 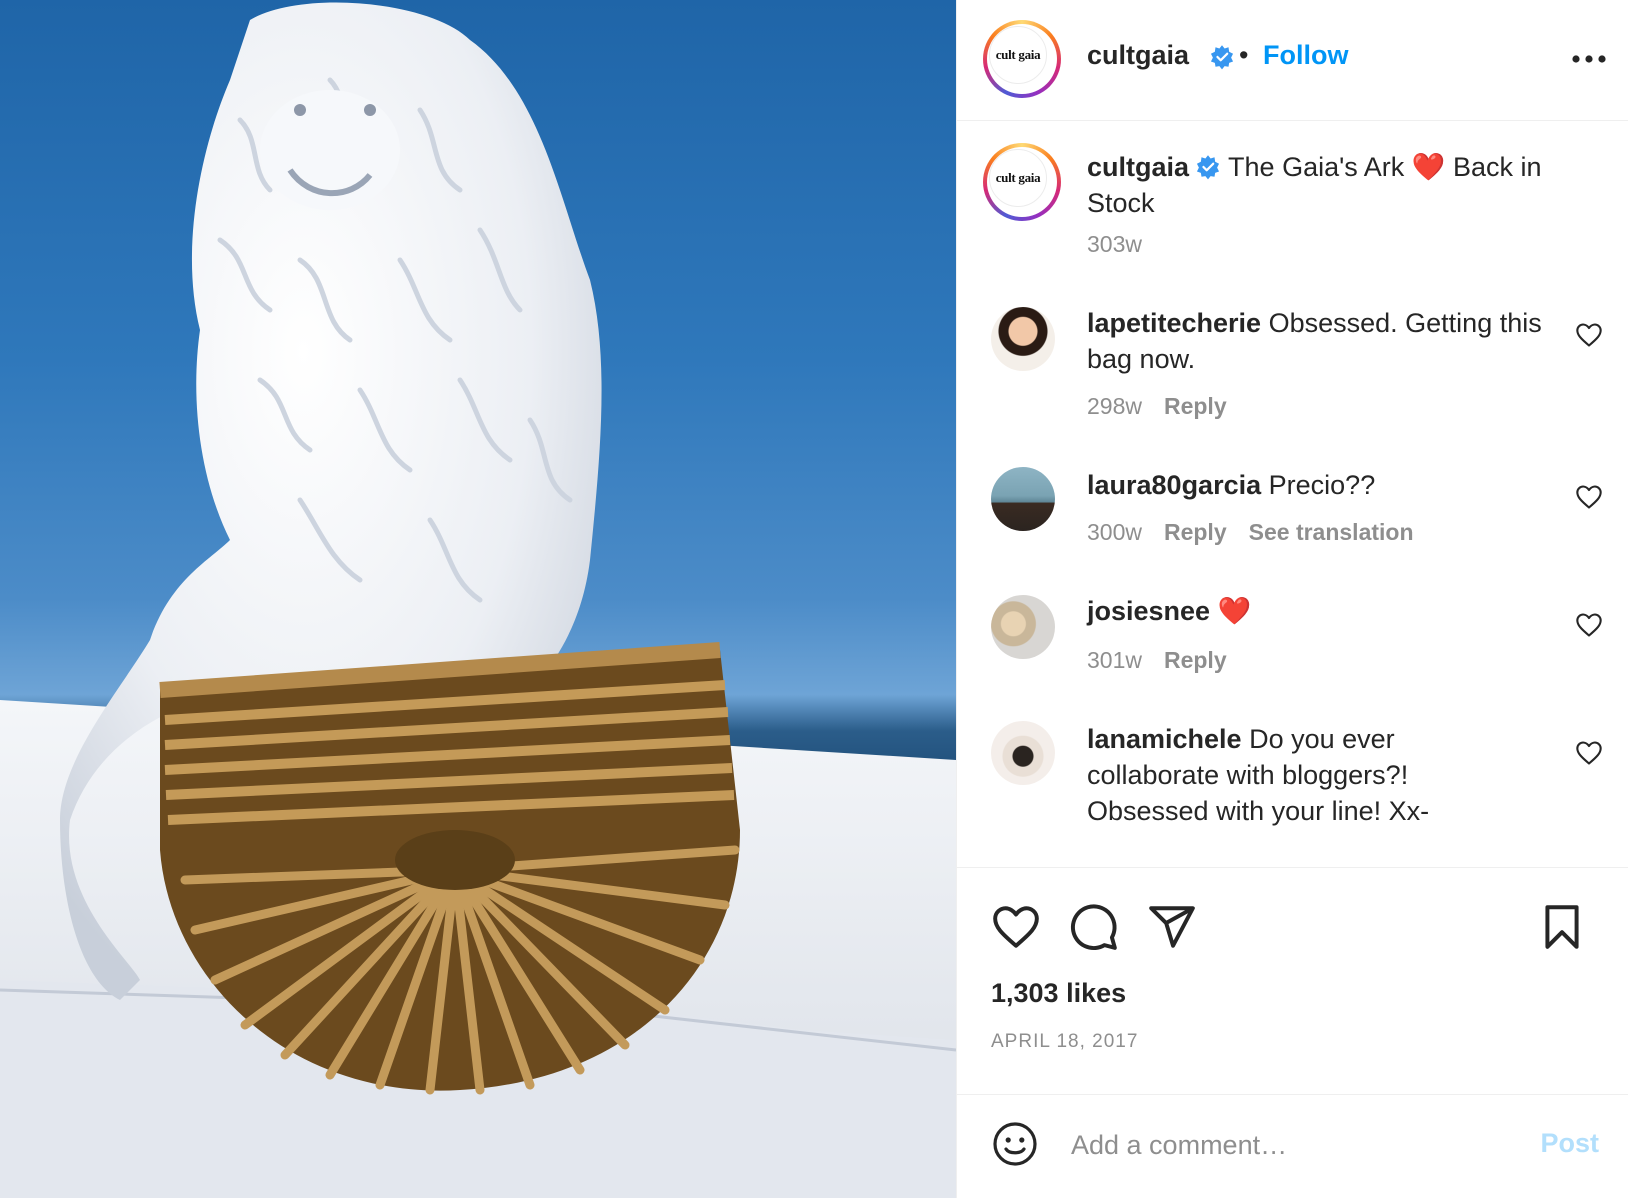 What do you see at coordinates (1337, 185) in the screenshot?
I see `caption: cultgaia The Gaia's Ark ❤️ Back in Stock` at bounding box center [1337, 185].